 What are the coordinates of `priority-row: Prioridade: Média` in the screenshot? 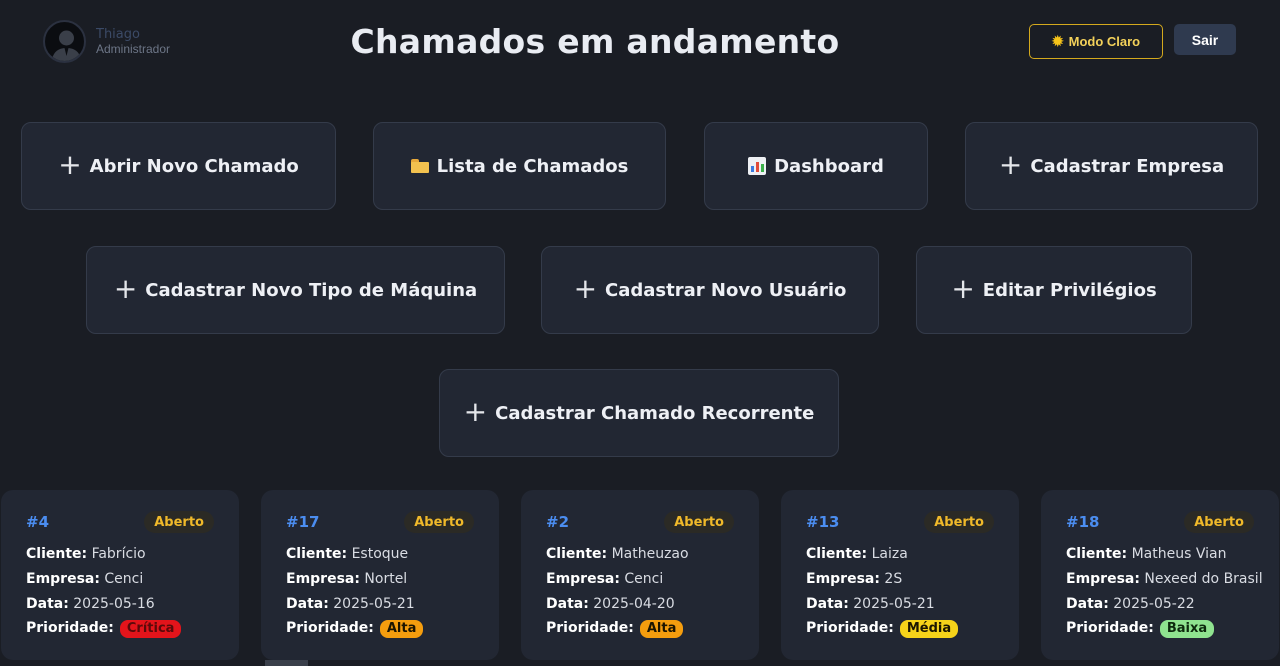 It's located at (882, 629).